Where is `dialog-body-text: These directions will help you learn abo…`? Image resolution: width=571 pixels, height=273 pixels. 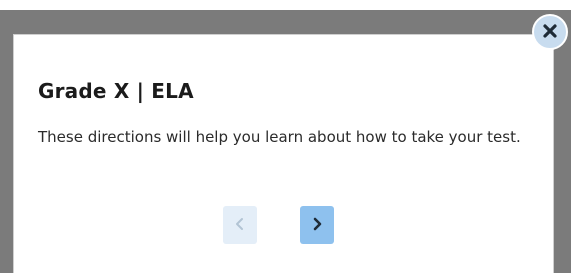 dialog-body-text: These directions will help you learn abo… is located at coordinates (279, 137).